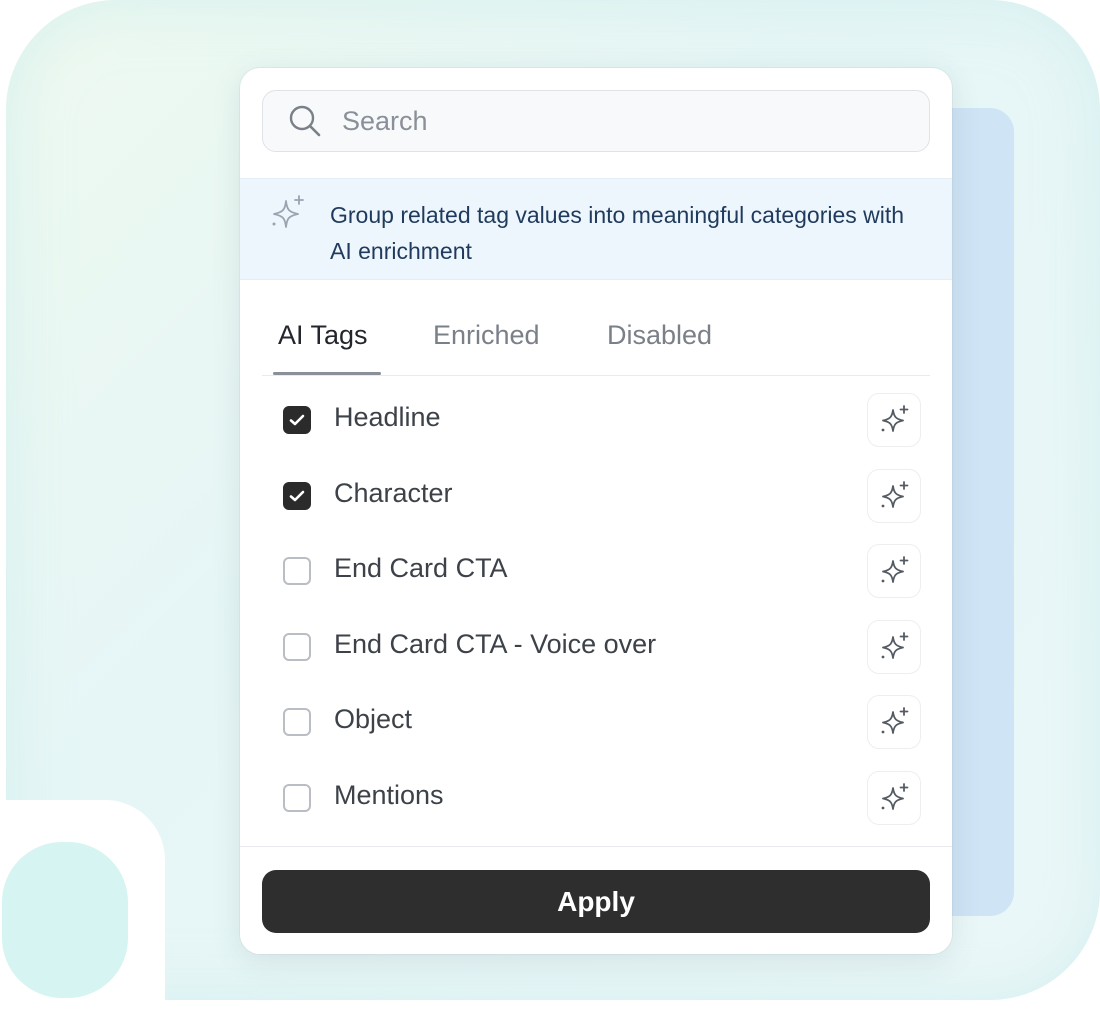 This screenshot has width=1100, height=1017. What do you see at coordinates (421, 568) in the screenshot?
I see `tag-label: End Card CTA` at bounding box center [421, 568].